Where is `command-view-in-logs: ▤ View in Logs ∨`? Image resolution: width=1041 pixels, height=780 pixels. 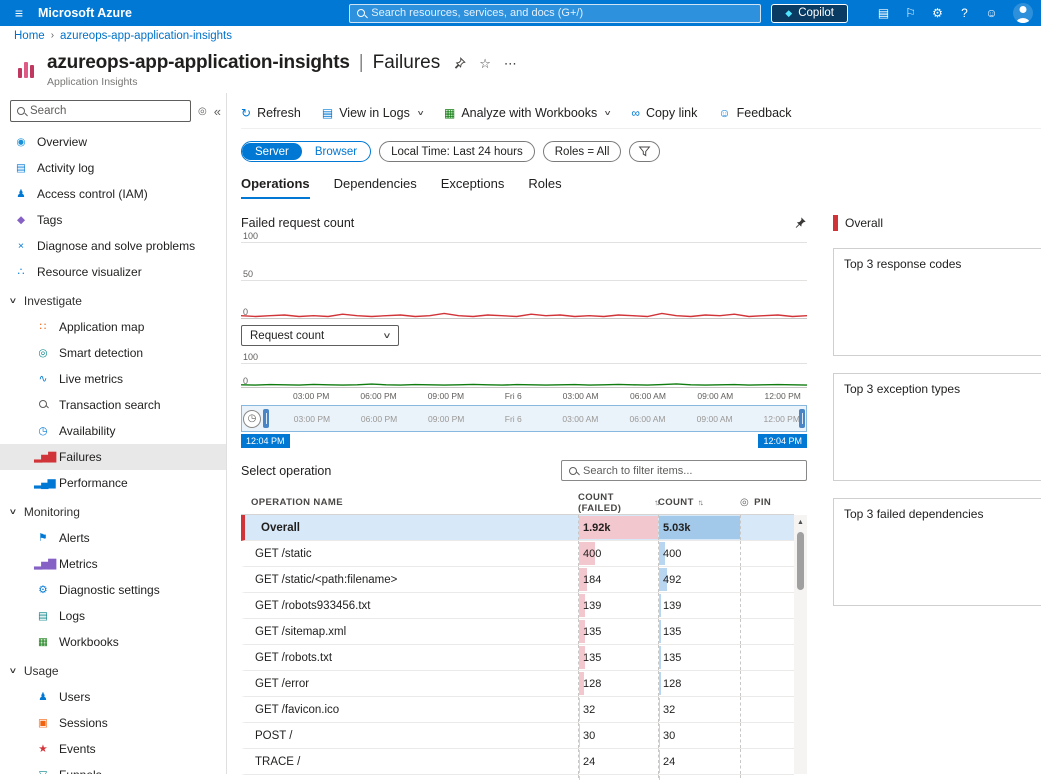
command-view-in-logs: ▤ View in Logs ∨ is located at coordinates (373, 113).